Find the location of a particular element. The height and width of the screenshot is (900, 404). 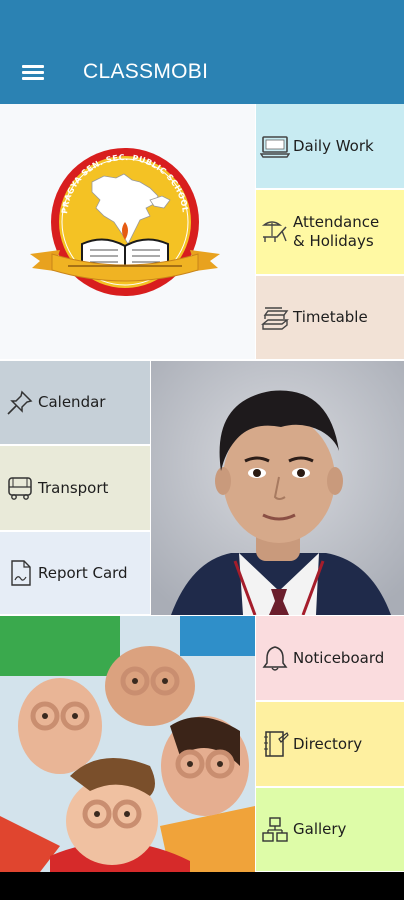

books-stack-icon is located at coordinates (275, 318).